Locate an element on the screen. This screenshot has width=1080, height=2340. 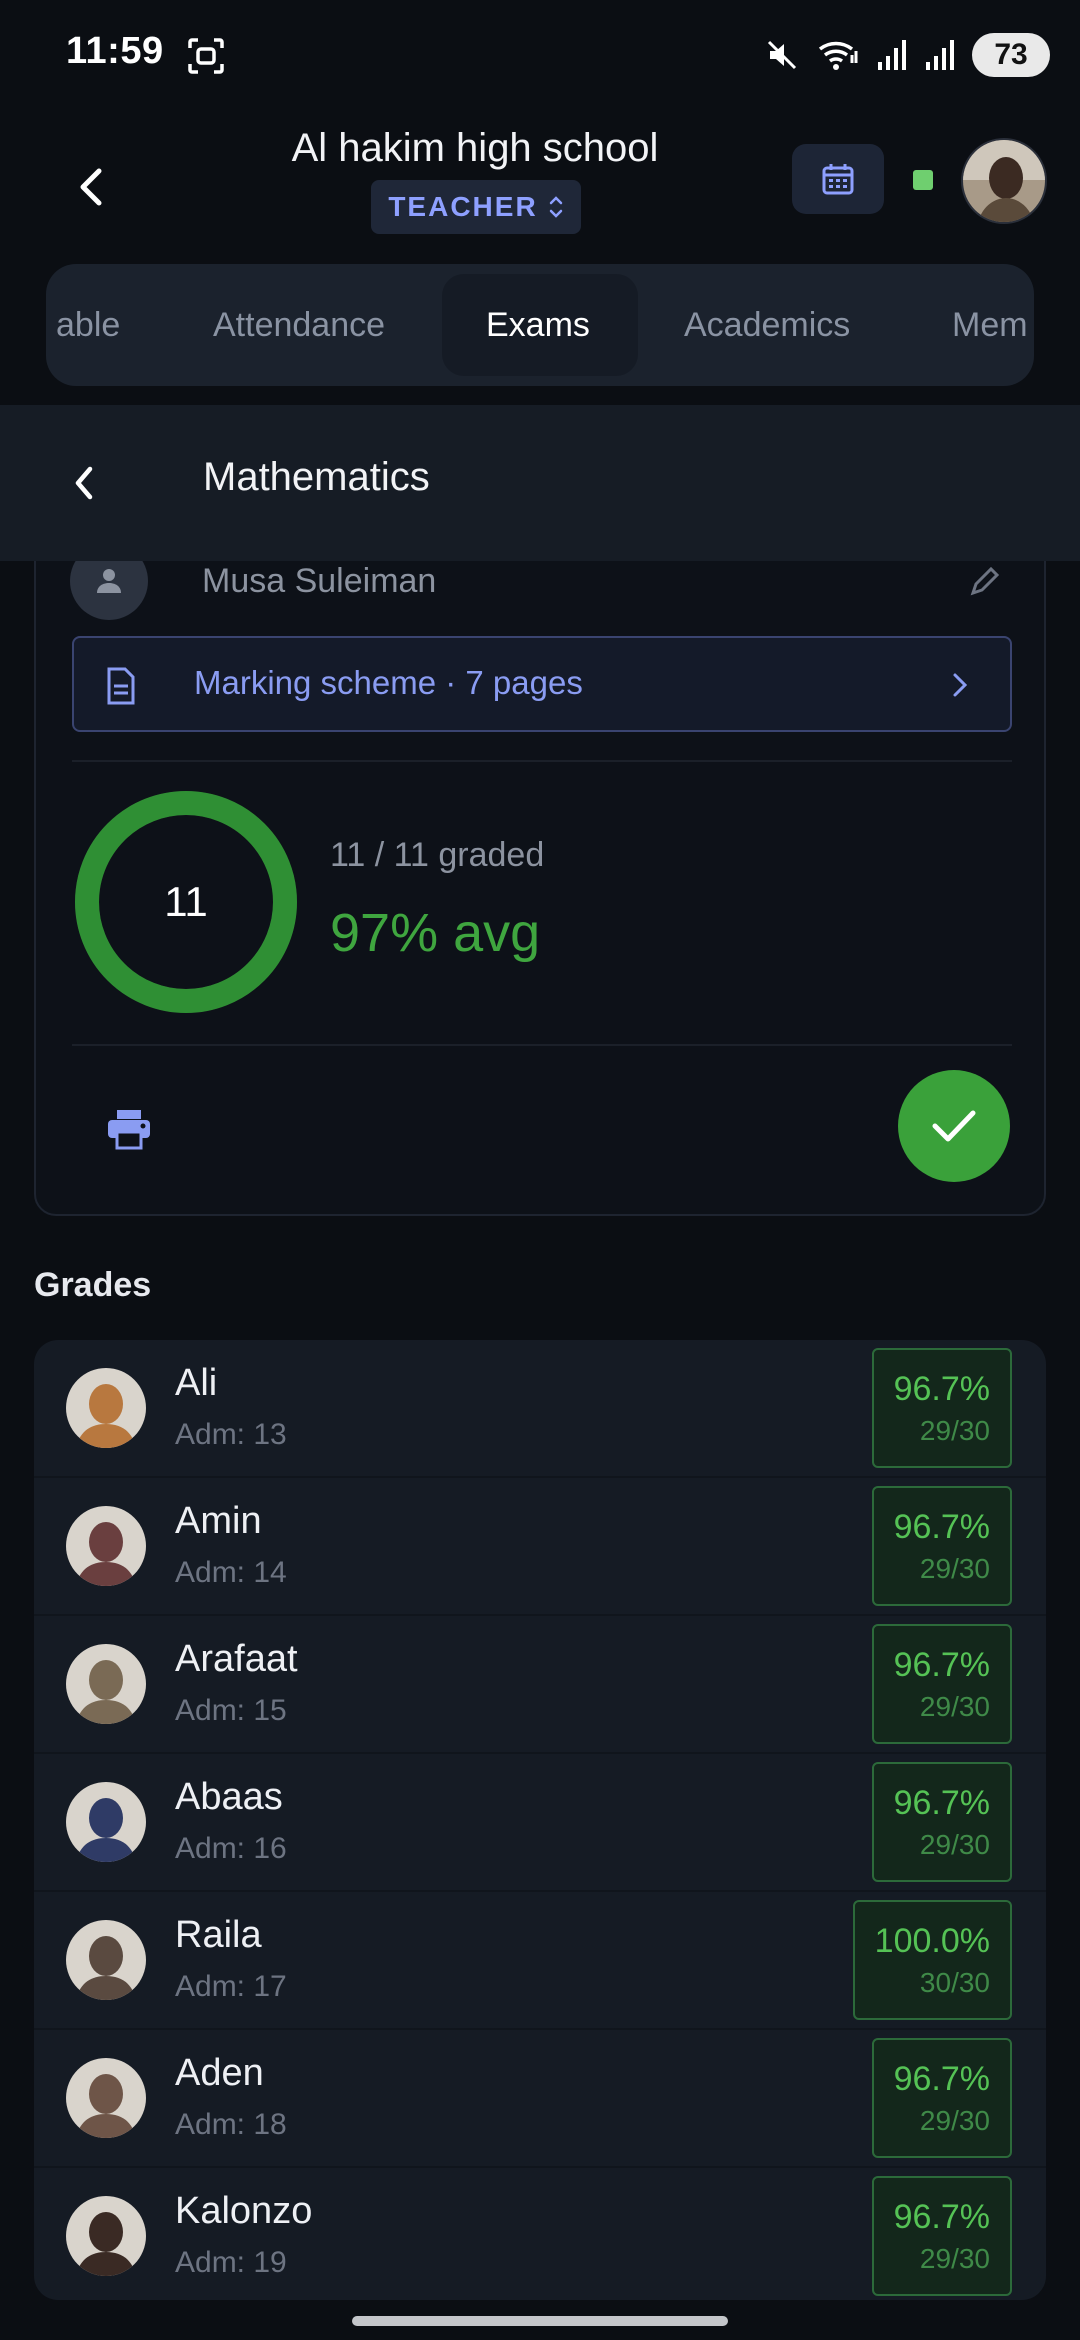
submit-grades-button is located at coordinates (954, 1126).